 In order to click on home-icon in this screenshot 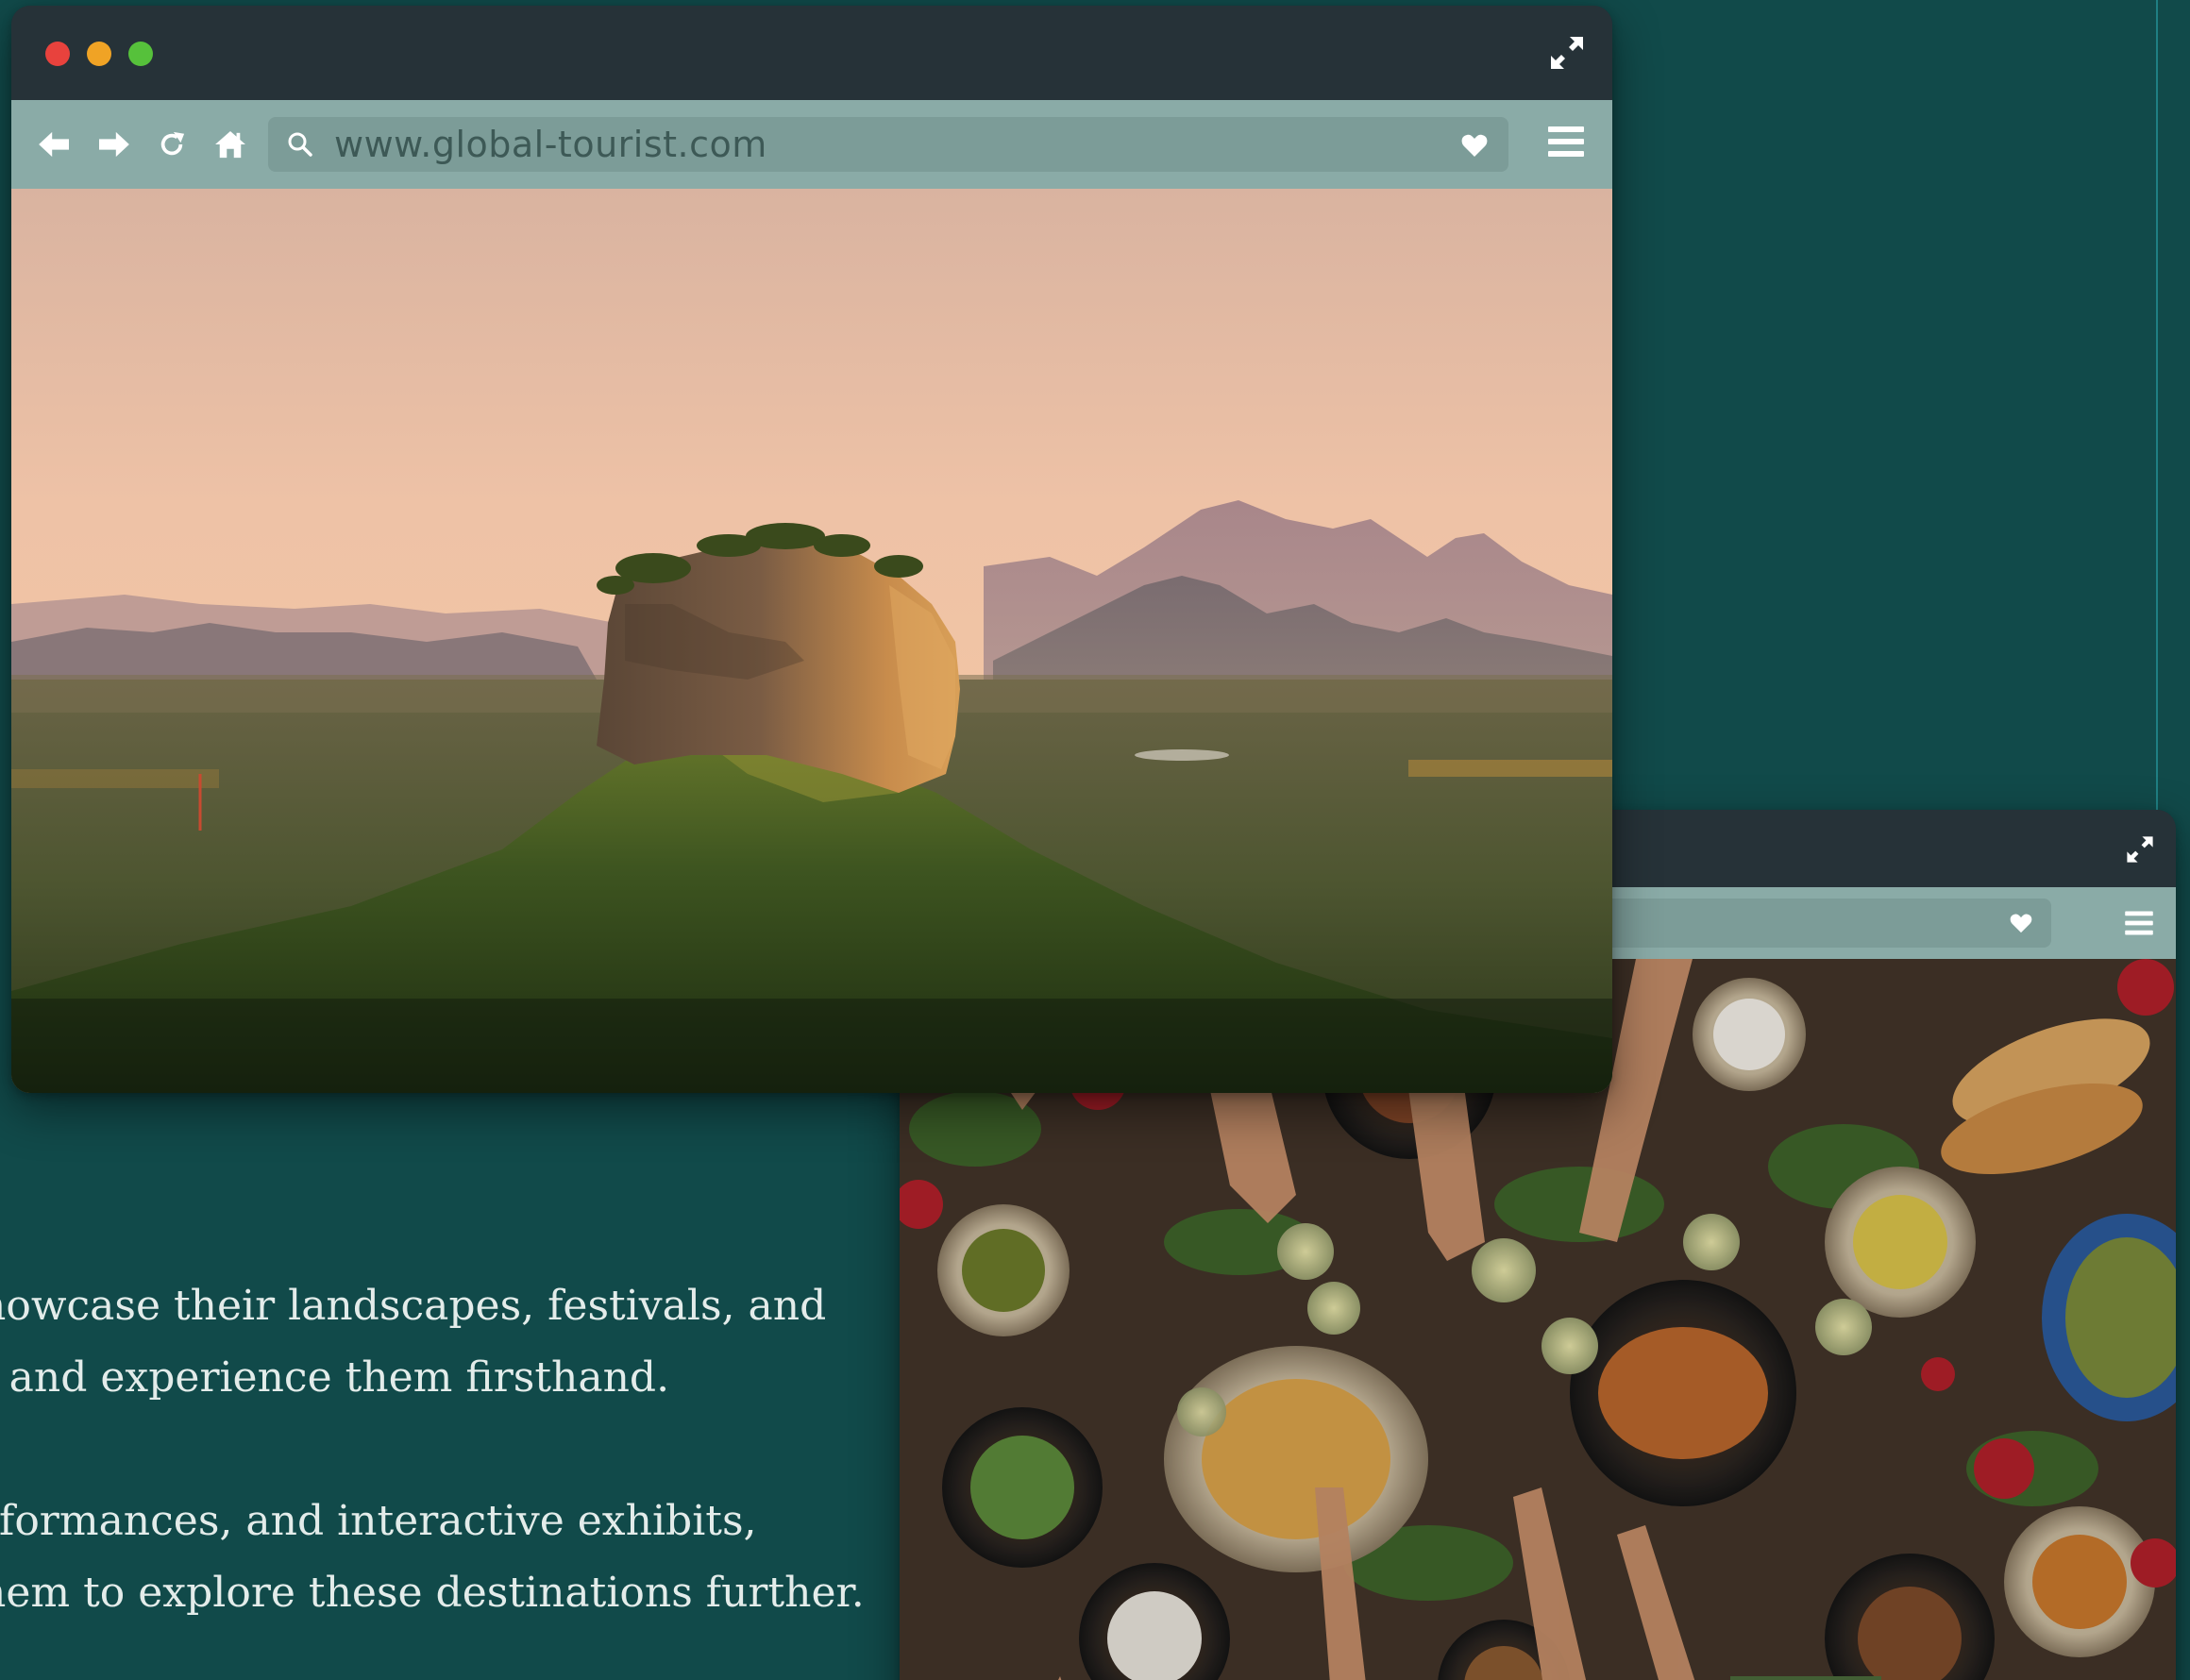, I will do `click(230, 144)`.